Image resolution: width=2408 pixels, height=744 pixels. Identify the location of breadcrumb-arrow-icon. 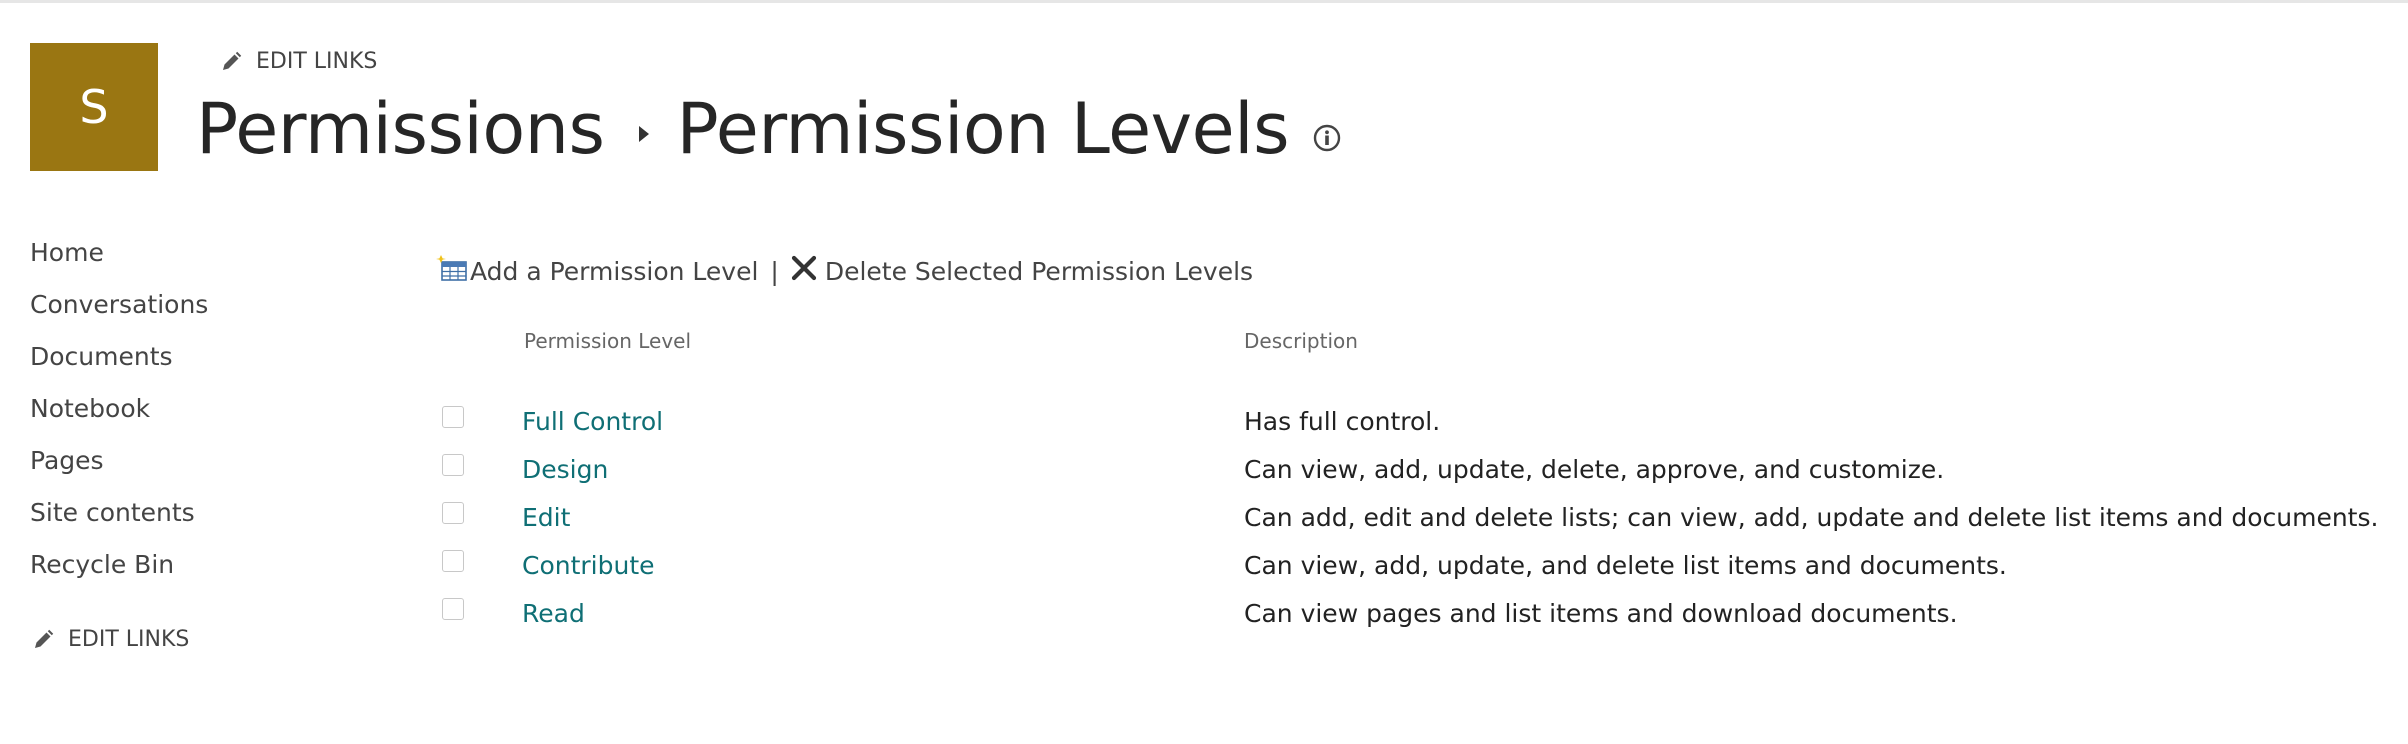
(643, 134).